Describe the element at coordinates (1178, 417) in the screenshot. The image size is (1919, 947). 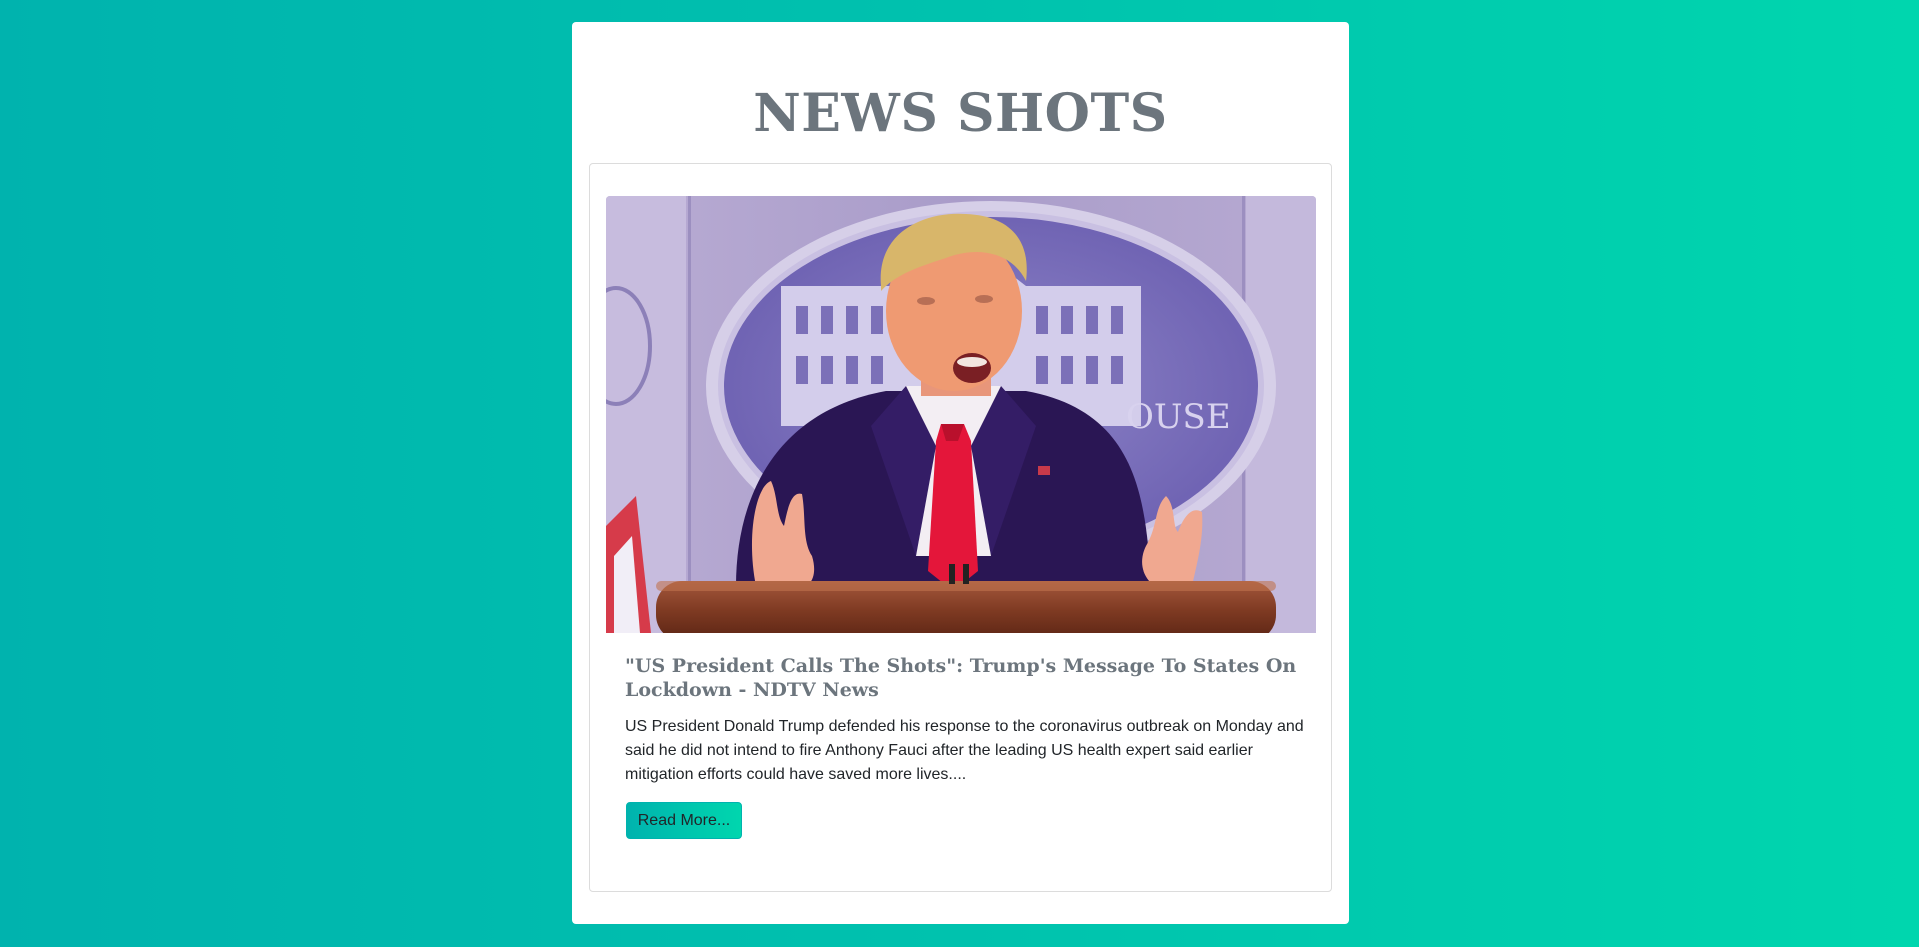
I see `svg-text: OUSE` at that location.